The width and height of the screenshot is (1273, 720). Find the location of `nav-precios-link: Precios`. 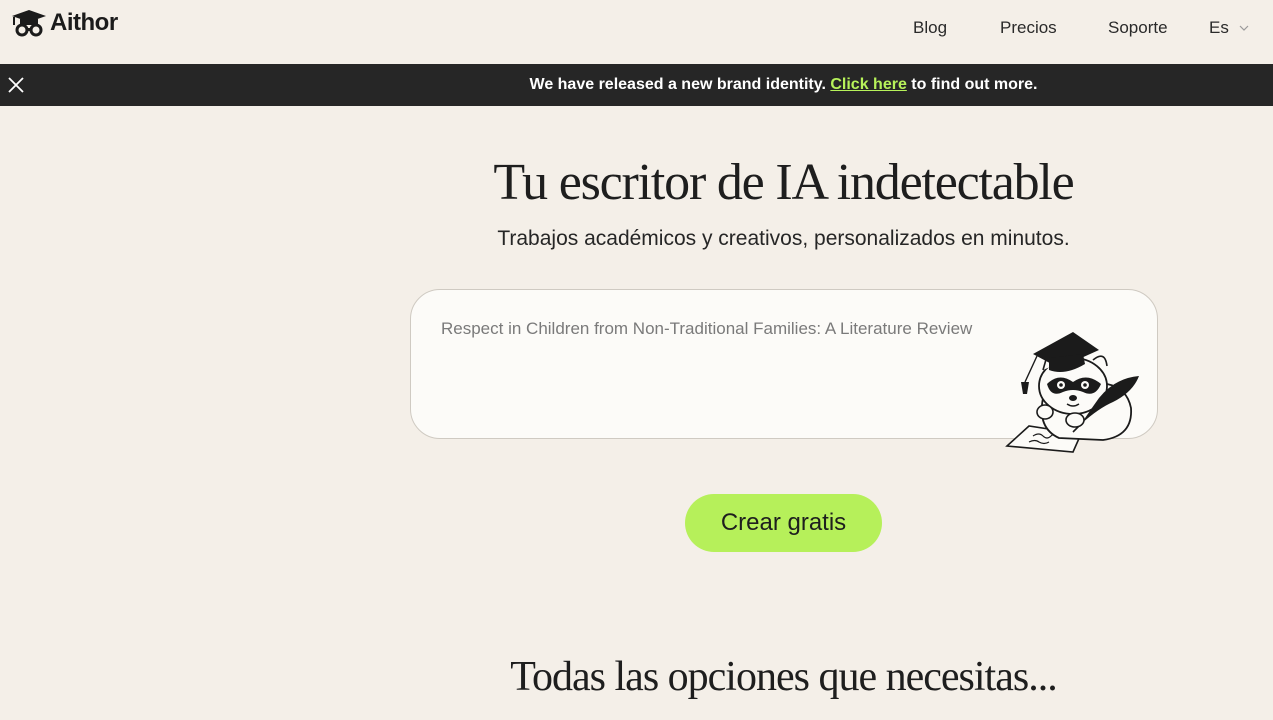

nav-precios-link: Precios is located at coordinates (1028, 28).